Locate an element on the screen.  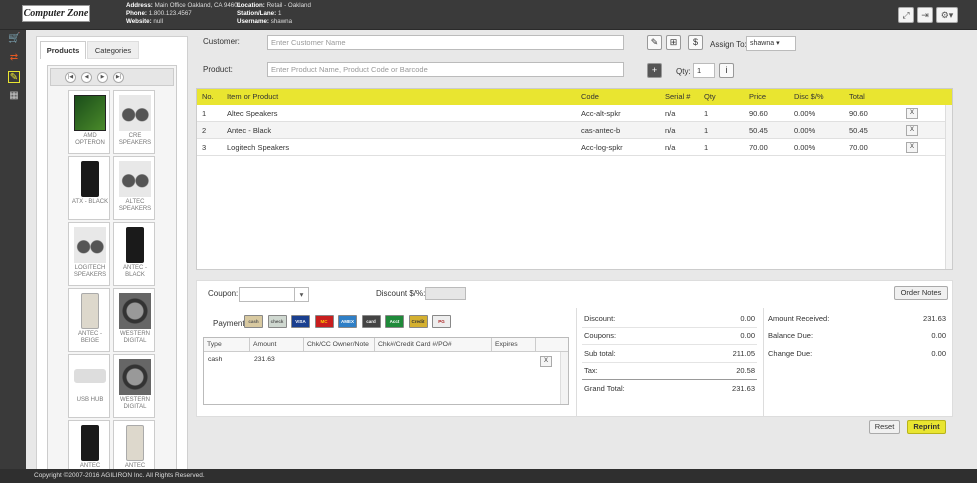
username-label: Username: is located at coordinates (253, 21).